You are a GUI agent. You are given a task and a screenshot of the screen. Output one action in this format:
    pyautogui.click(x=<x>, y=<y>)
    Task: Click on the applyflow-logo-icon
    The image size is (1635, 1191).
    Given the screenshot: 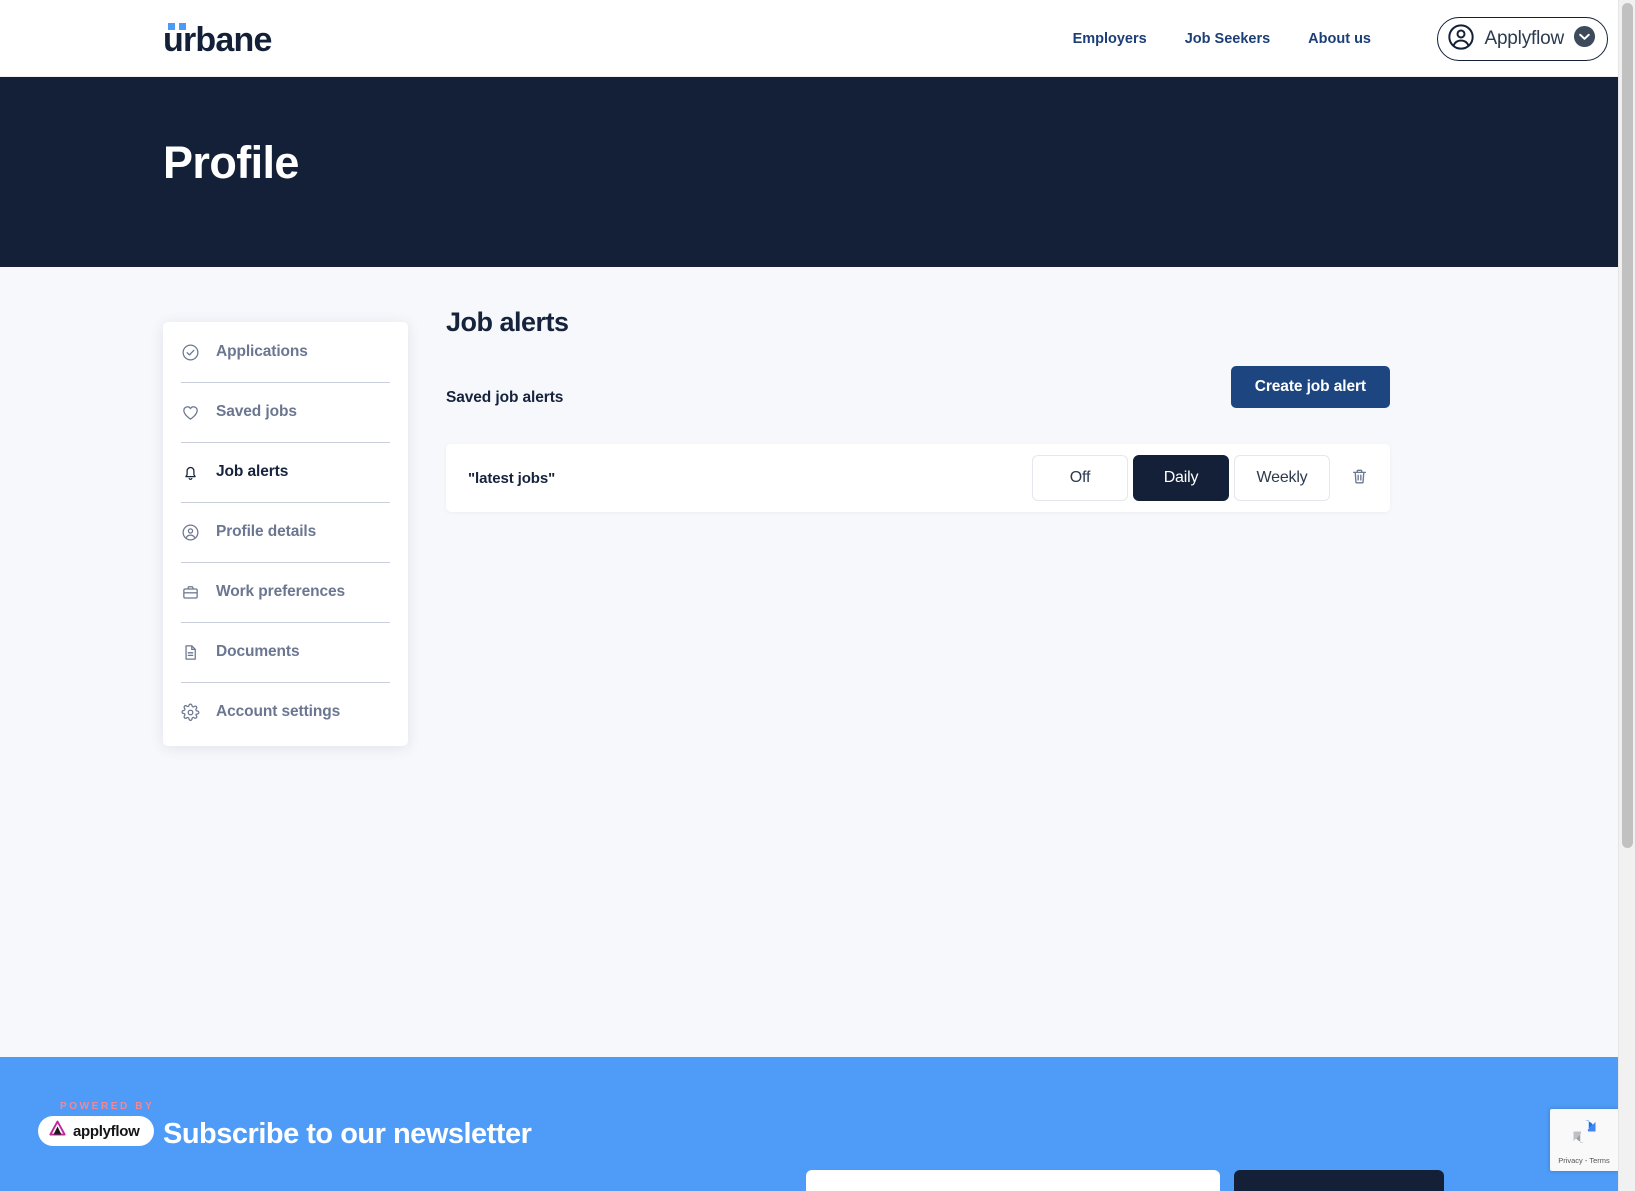 What is the action you would take?
    pyautogui.click(x=57, y=1131)
    